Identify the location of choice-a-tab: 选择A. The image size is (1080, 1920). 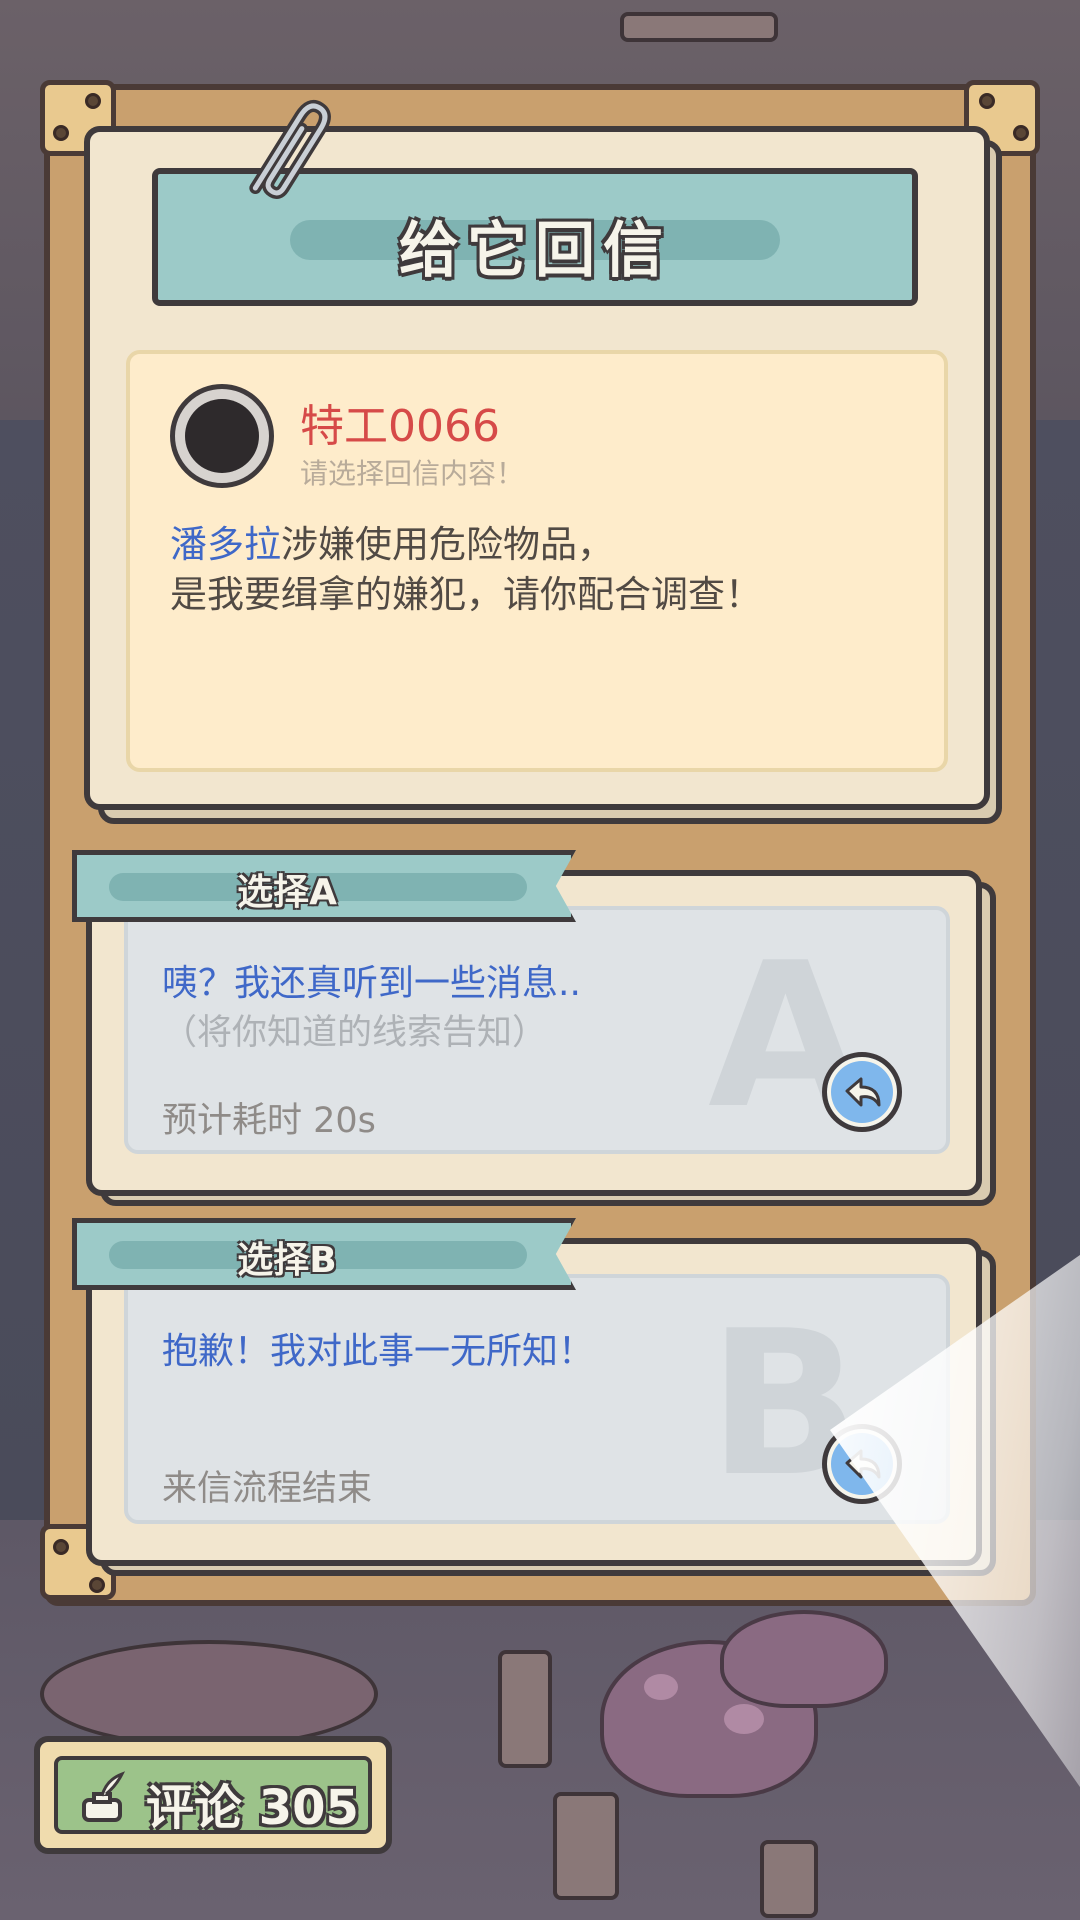
(324, 886).